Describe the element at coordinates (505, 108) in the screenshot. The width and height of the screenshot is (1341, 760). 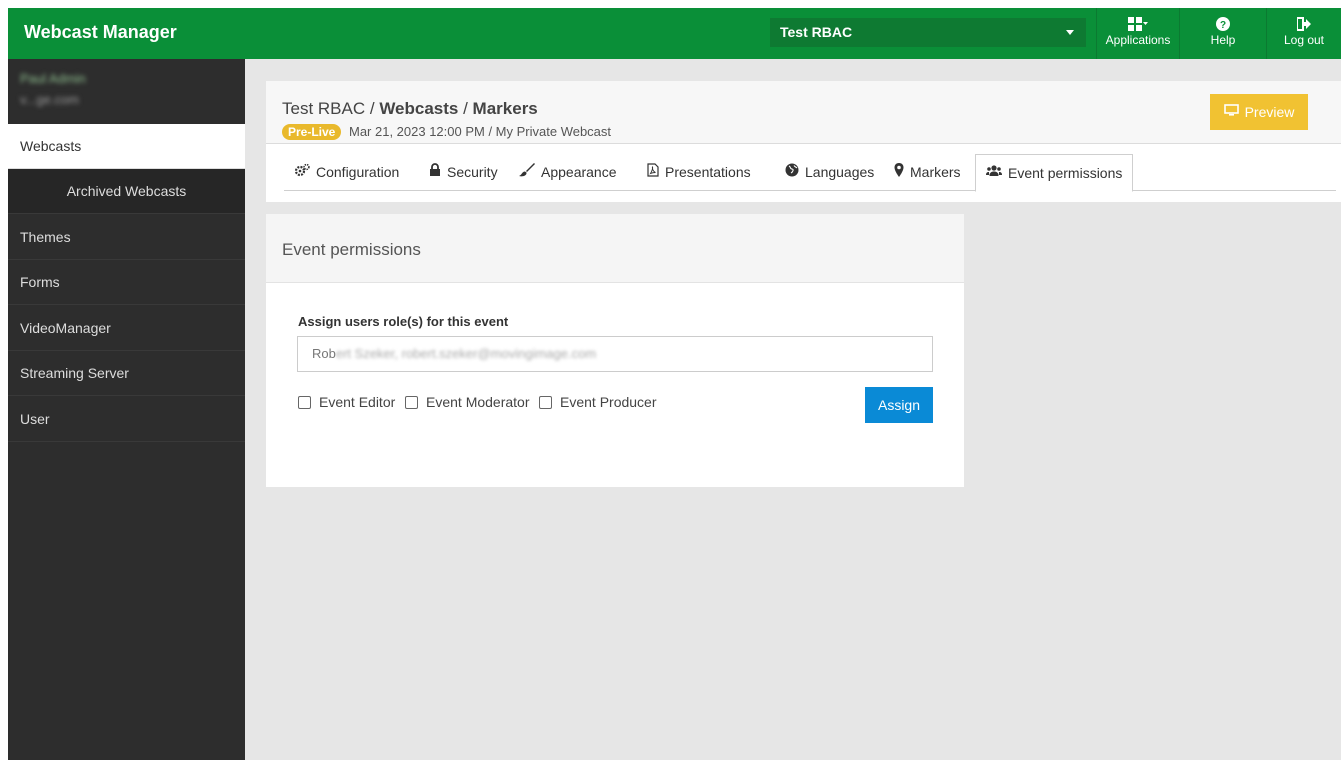
I see `breadcrumb-current: Markers` at that location.